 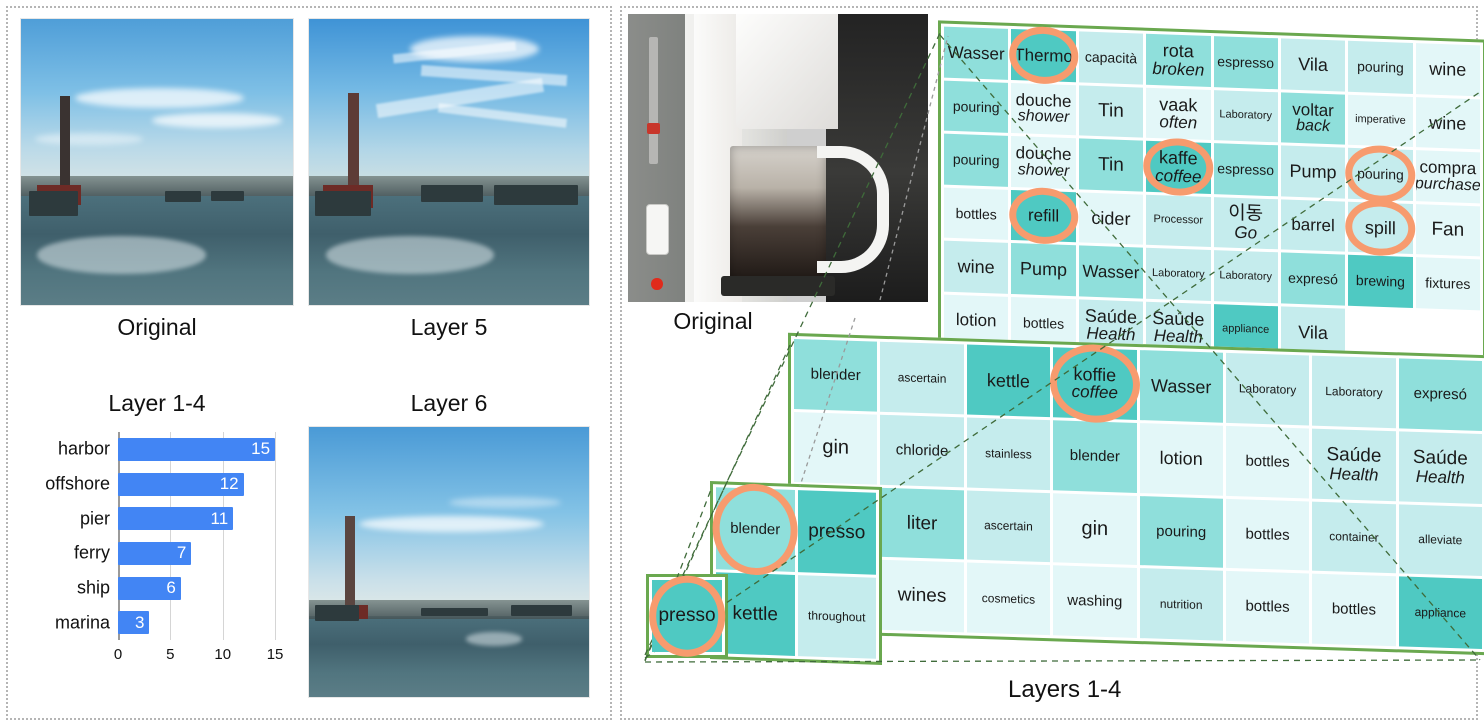 I want to click on grid-cell: nutrition, so click(x=1181, y=604).